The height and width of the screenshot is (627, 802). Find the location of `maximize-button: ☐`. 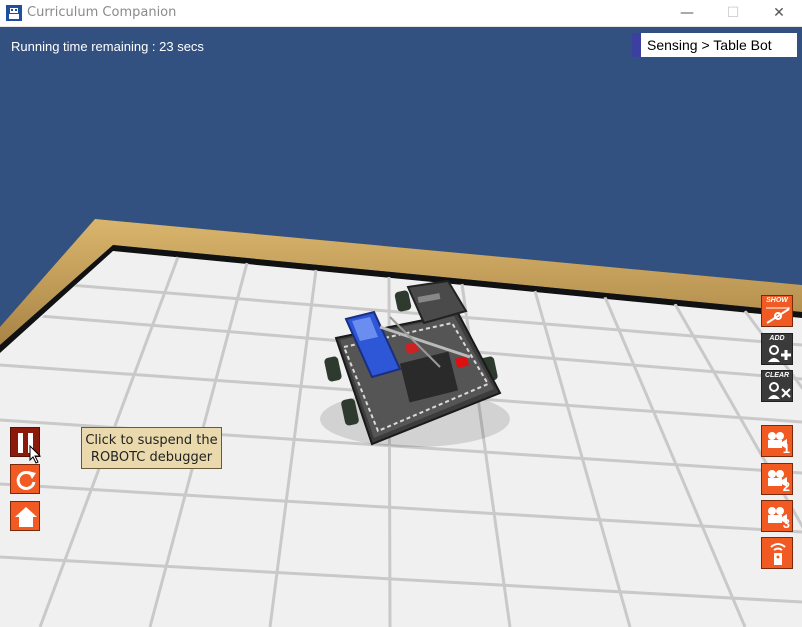

maximize-button: ☐ is located at coordinates (733, 13).